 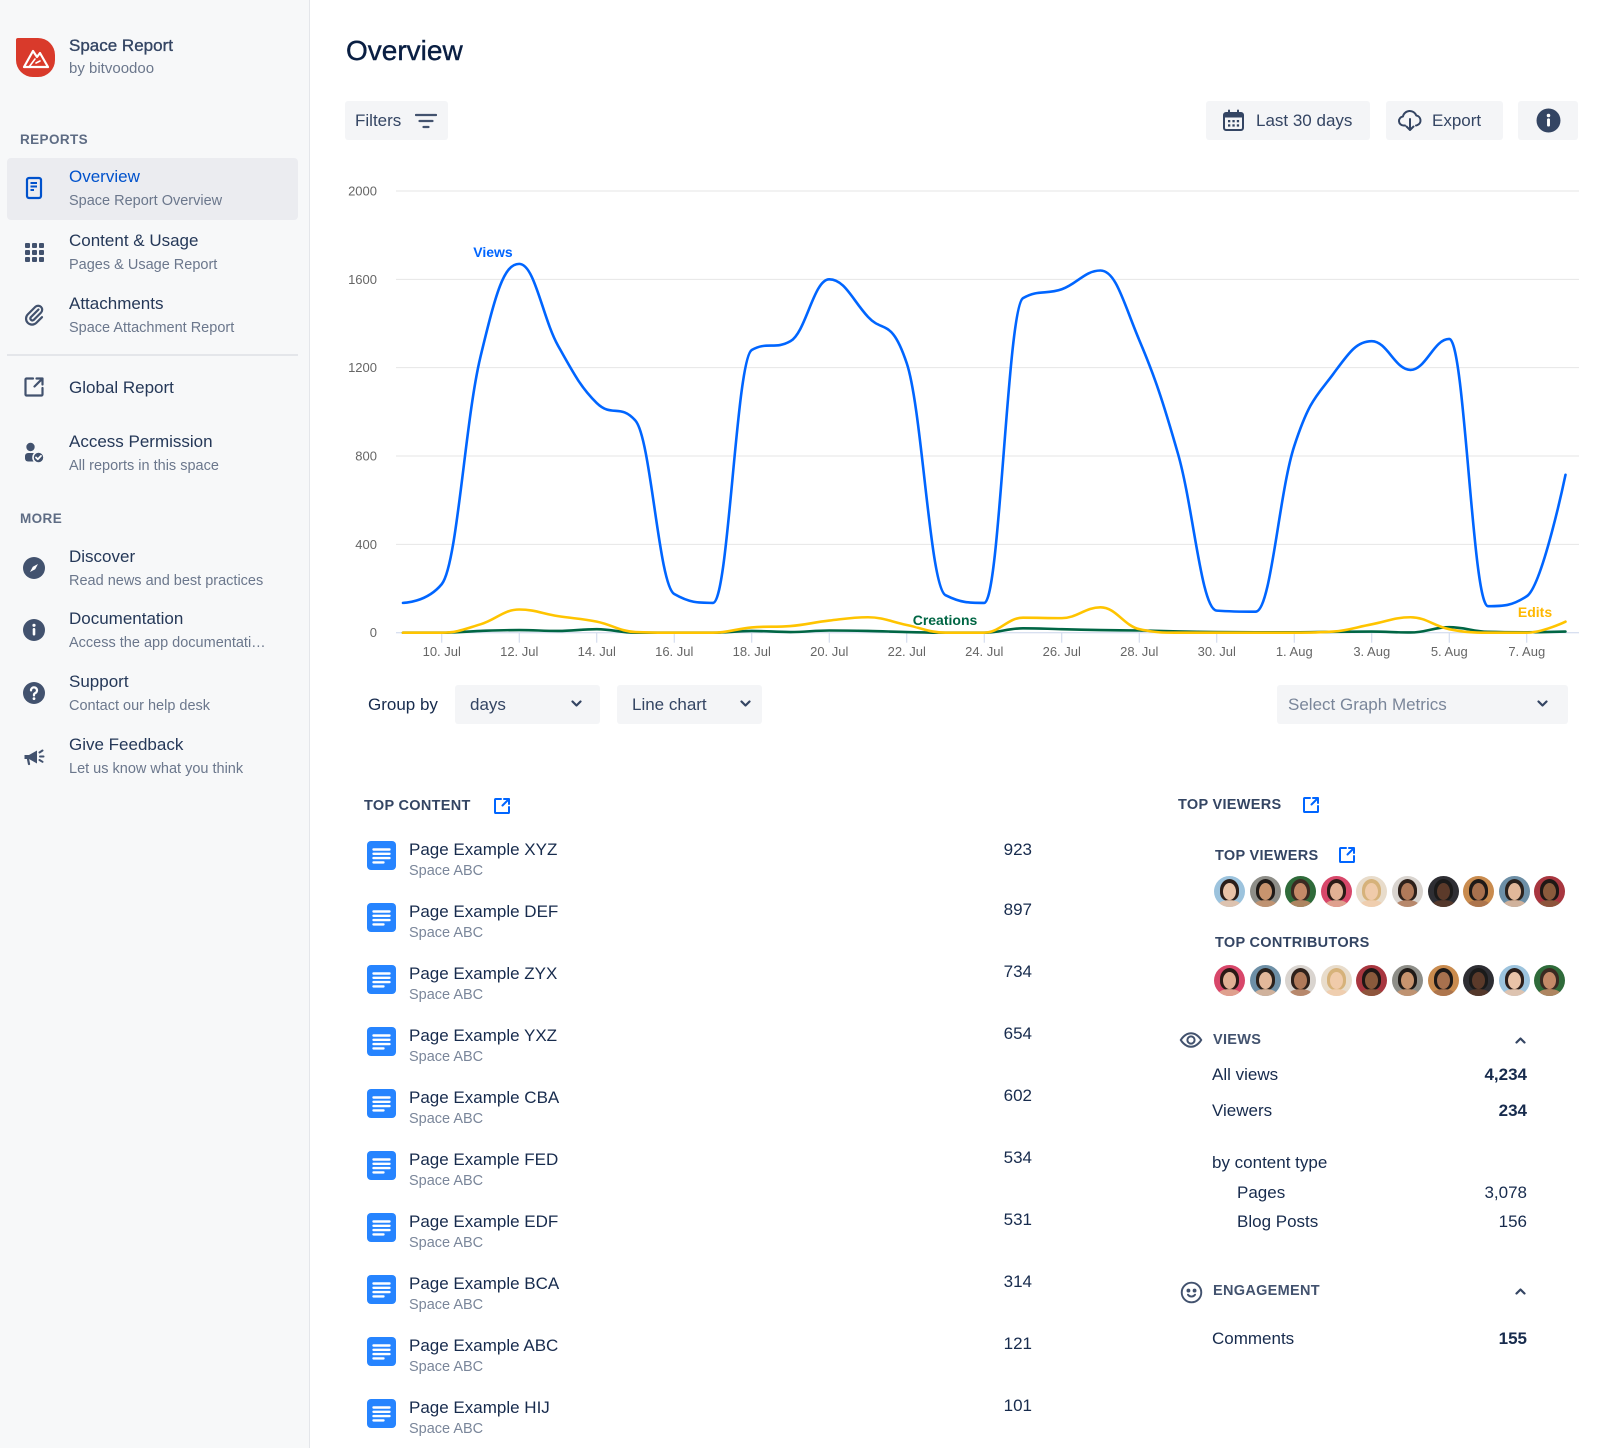 What do you see at coordinates (1292, 943) in the screenshot?
I see `top-contributors-heading: TOP CONTRIBUTORS` at bounding box center [1292, 943].